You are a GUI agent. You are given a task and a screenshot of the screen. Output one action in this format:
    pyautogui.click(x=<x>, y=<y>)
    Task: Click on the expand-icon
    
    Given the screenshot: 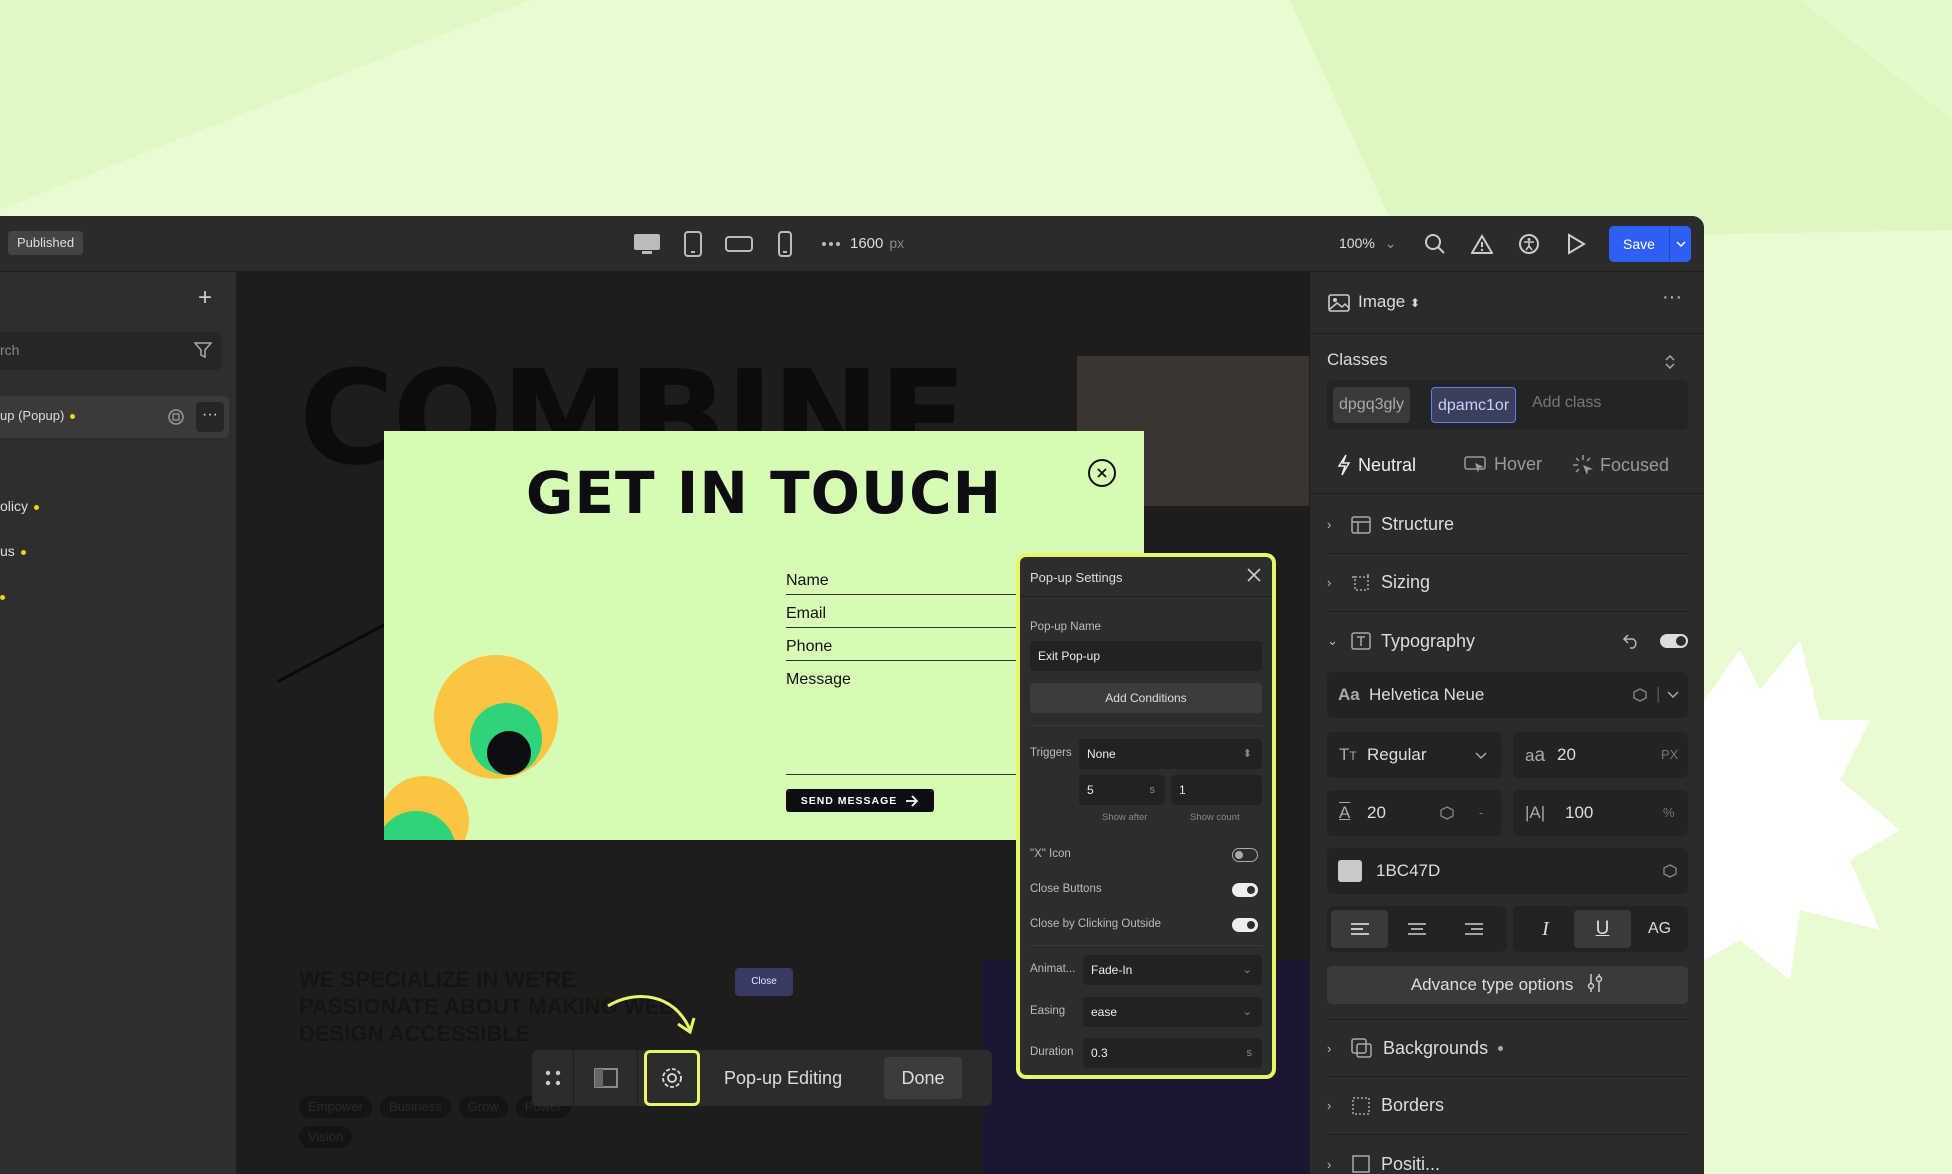 What is the action you would take?
    pyautogui.click(x=1670, y=362)
    